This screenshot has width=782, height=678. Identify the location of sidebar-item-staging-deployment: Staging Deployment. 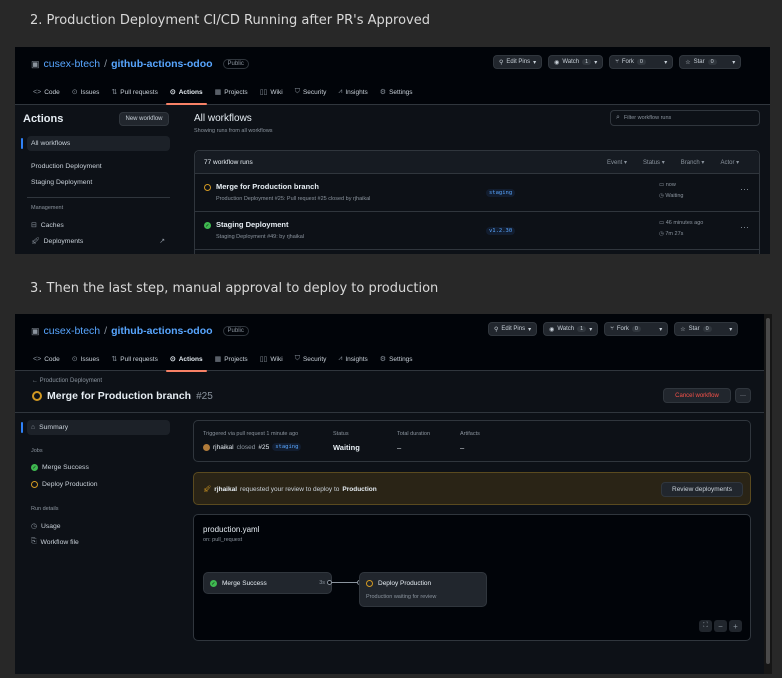
(61, 182).